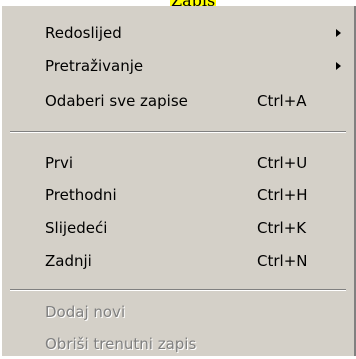  What do you see at coordinates (178, 195) in the screenshot?
I see `menu-item-prethodni: Prethodni Ctrl+H` at bounding box center [178, 195].